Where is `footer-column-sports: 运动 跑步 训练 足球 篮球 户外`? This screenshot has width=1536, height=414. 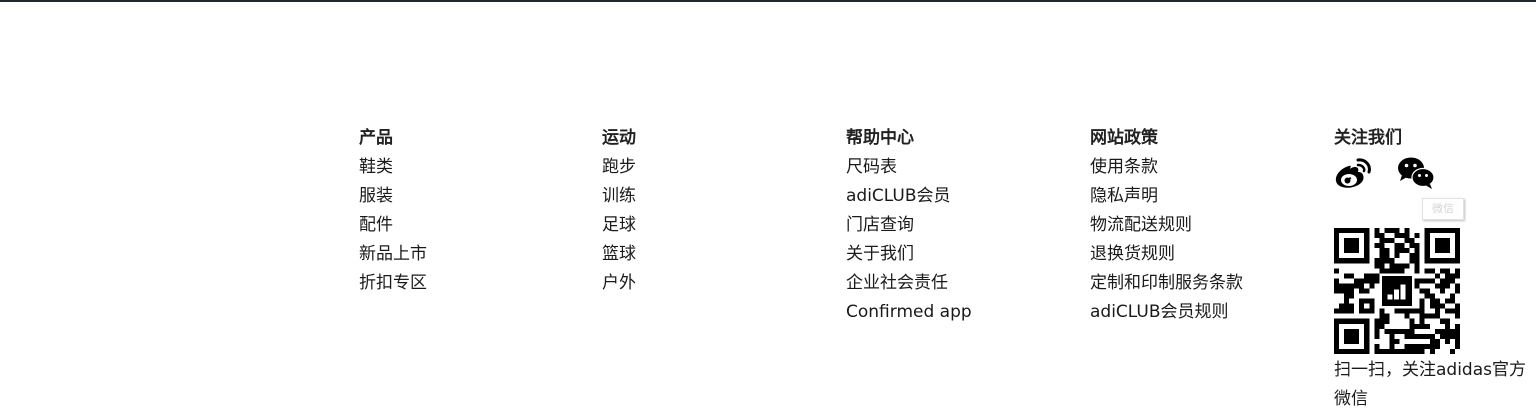 footer-column-sports: 运动 跑步 训练 足球 篮球 户外 is located at coordinates (619, 214).